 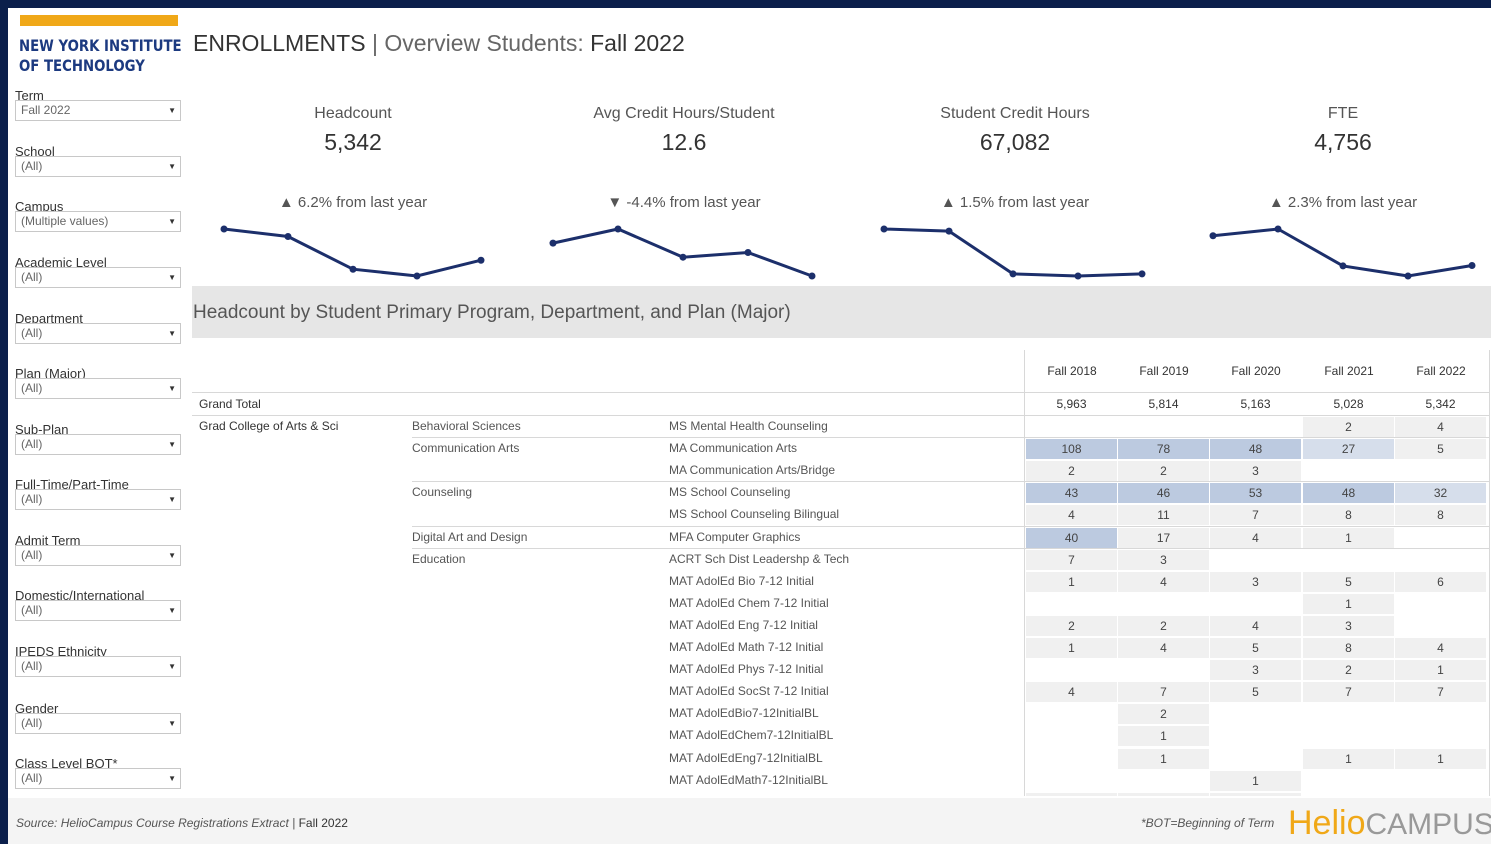 What do you see at coordinates (1071, 449) in the screenshot?
I see `table-cell: 108` at bounding box center [1071, 449].